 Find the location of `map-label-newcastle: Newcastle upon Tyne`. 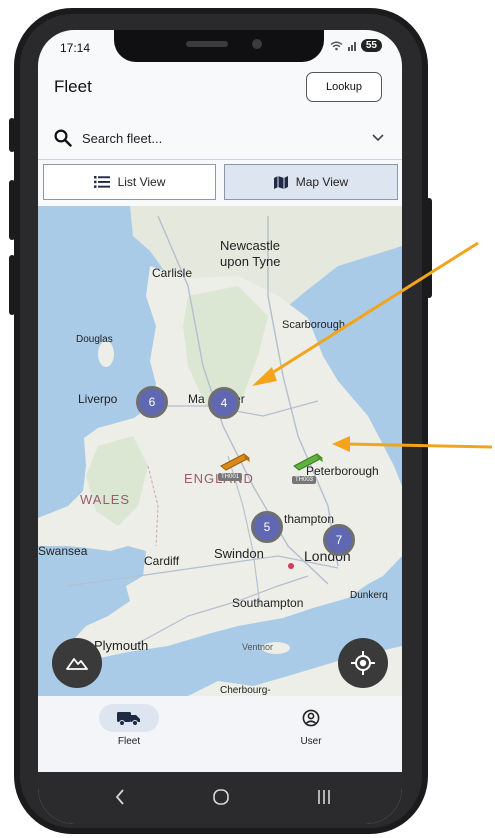

map-label-newcastle: Newcastle upon Tyne is located at coordinates (250, 253).